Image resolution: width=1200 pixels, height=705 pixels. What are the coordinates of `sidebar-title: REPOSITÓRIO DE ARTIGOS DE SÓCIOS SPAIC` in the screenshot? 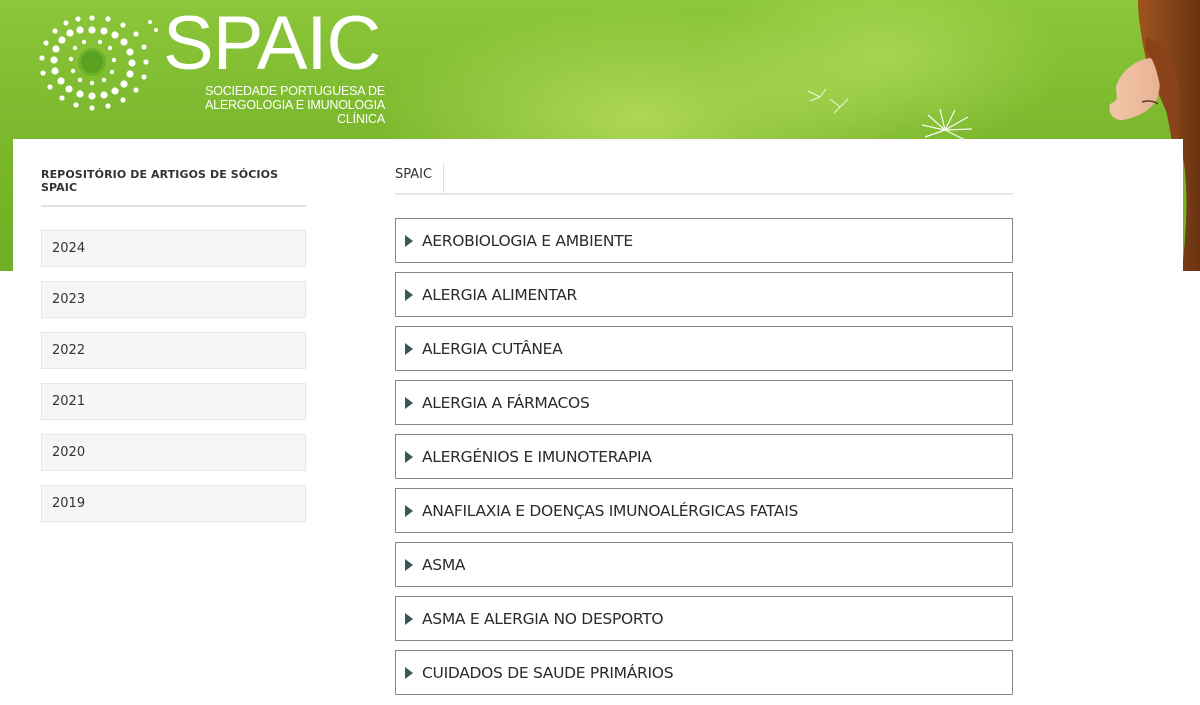 It's located at (173, 187).